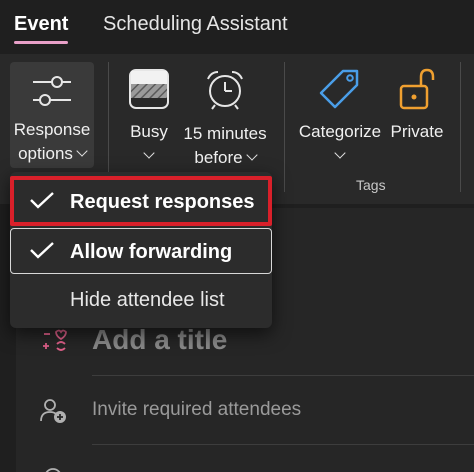 The width and height of the screenshot is (474, 472). I want to click on menu-item-label: Hide attendee list, so click(147, 300).